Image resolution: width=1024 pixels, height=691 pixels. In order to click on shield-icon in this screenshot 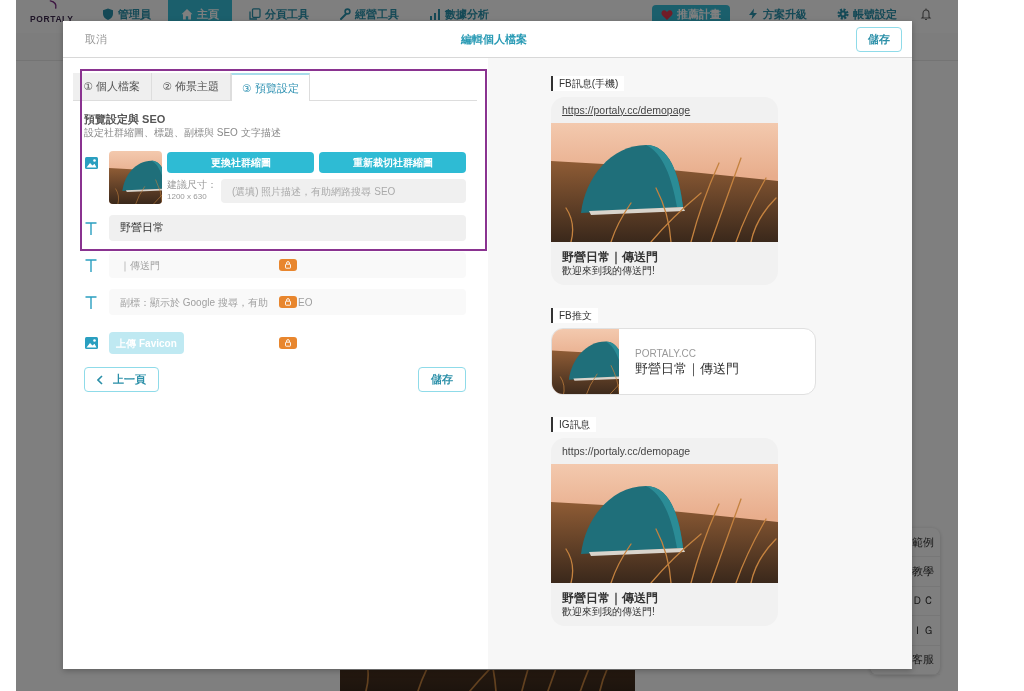, I will do `click(108, 14)`.